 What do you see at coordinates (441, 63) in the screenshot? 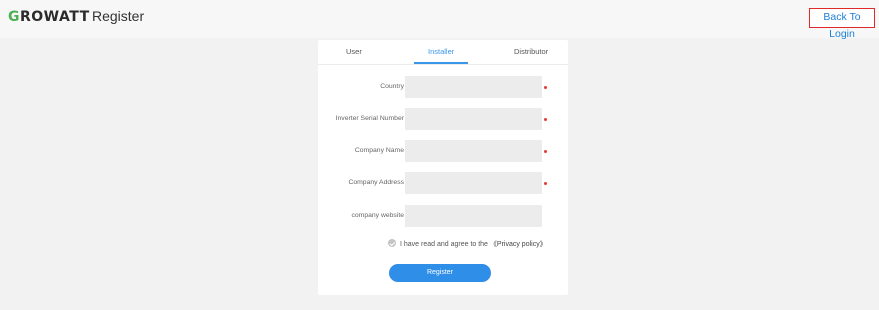
I see `active-tab-indicator` at bounding box center [441, 63].